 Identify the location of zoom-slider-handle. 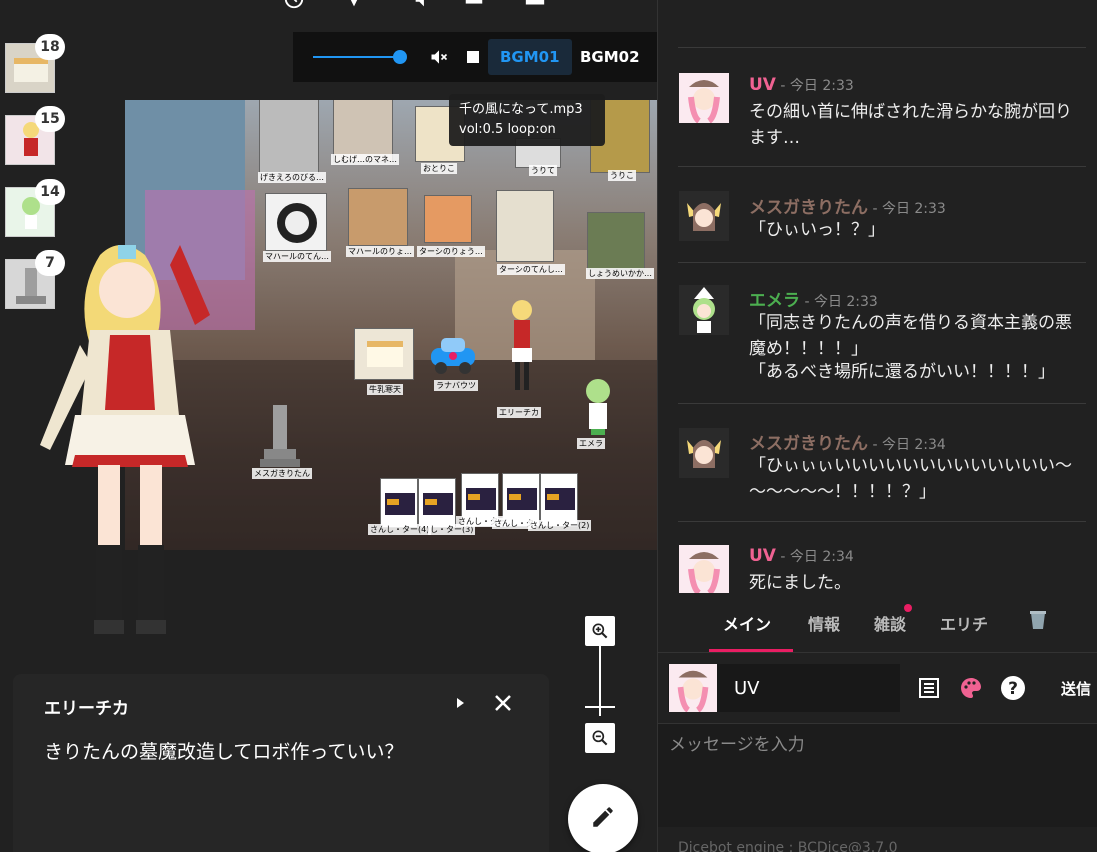
(600, 707).